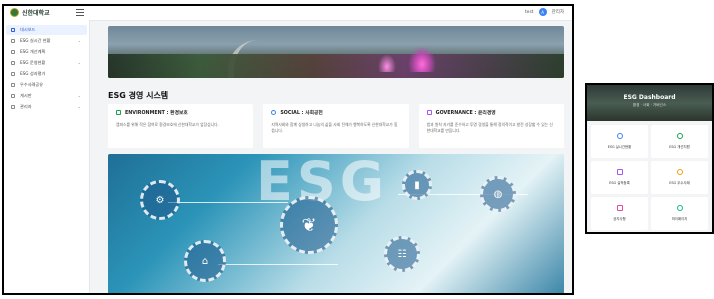 The height and width of the screenshot is (299, 714). Describe the element at coordinates (679, 177) in the screenshot. I see `tile-best-practice: ESG 우수사례` at that location.